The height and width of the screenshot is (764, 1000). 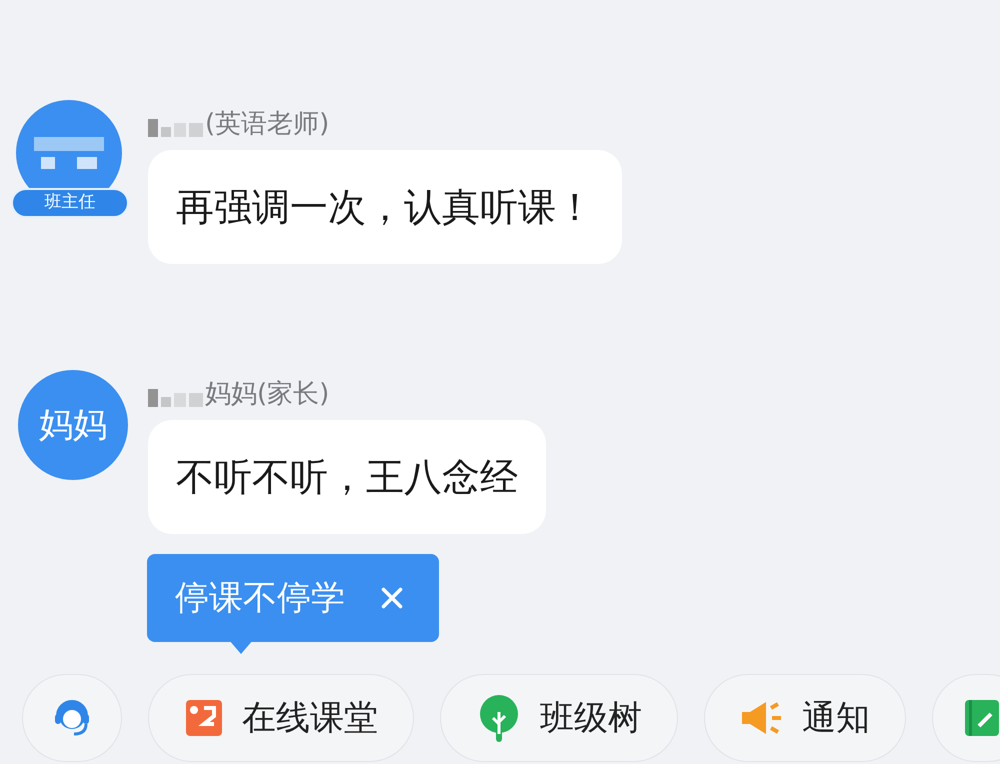 I want to click on sender-name: (英语老师), so click(x=267, y=124).